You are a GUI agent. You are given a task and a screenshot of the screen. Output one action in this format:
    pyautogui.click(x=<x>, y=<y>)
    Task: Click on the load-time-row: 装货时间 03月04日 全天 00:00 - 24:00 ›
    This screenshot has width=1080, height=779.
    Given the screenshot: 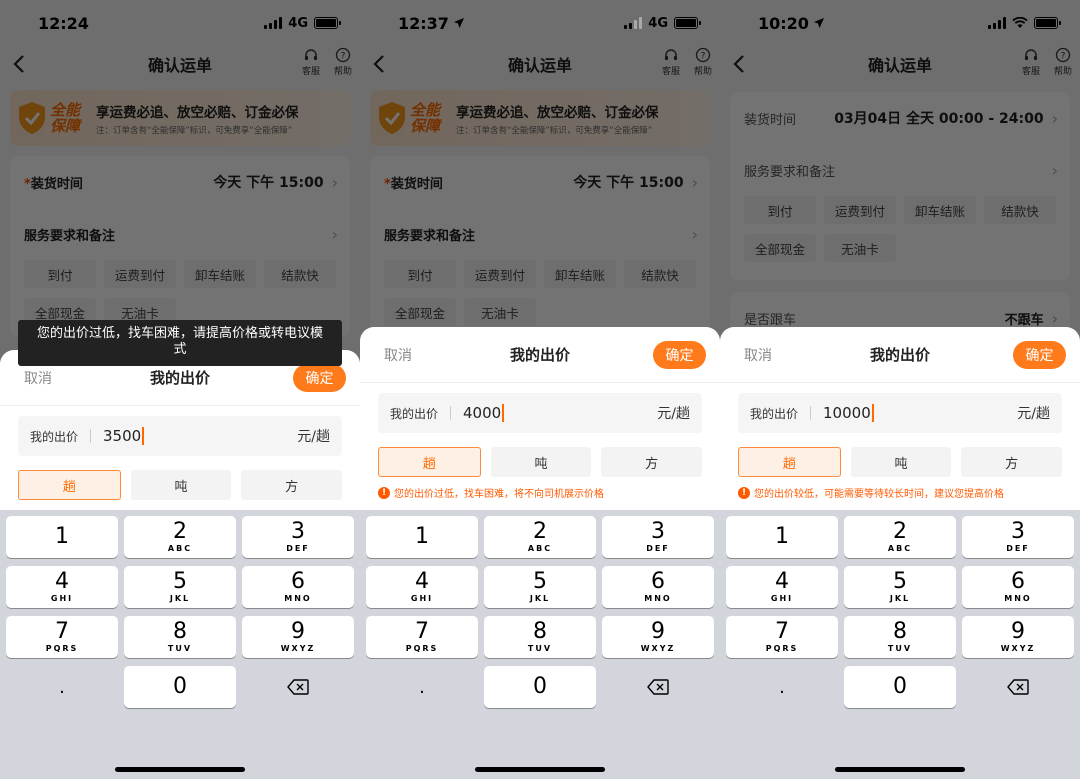 What is the action you would take?
    pyautogui.click(x=900, y=118)
    